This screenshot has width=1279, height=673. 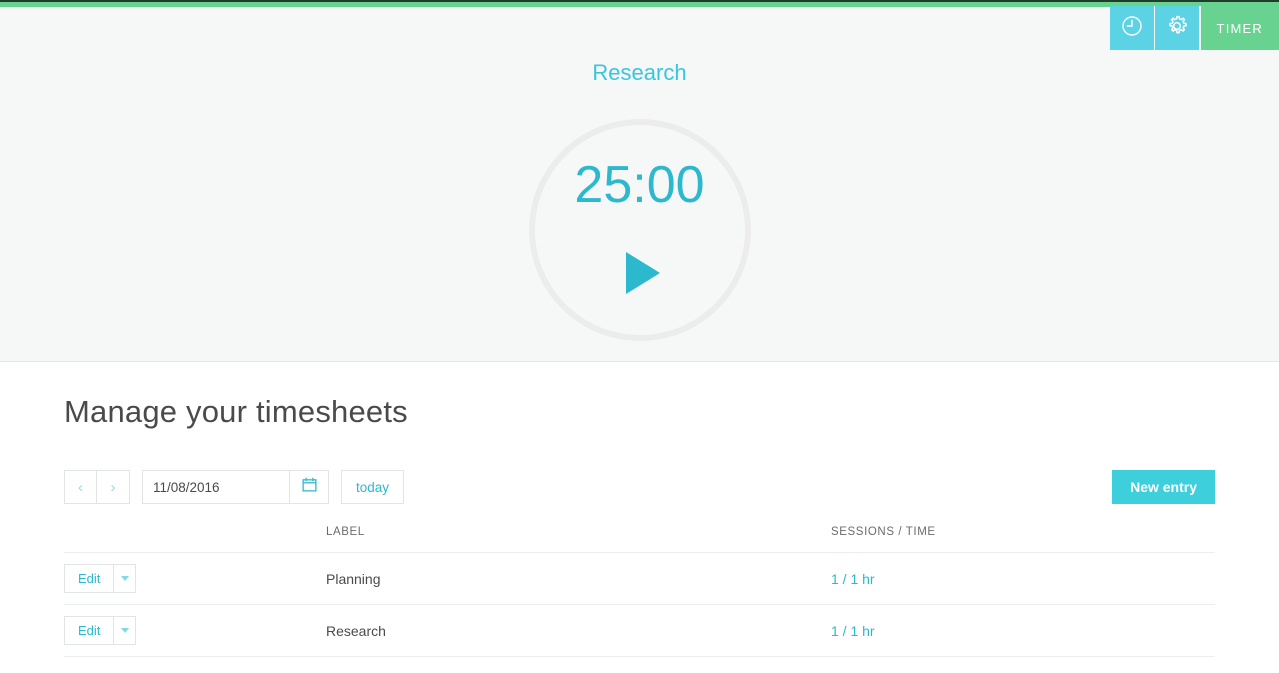 I want to click on timer-nav-button: TIMER, so click(x=1239, y=28).